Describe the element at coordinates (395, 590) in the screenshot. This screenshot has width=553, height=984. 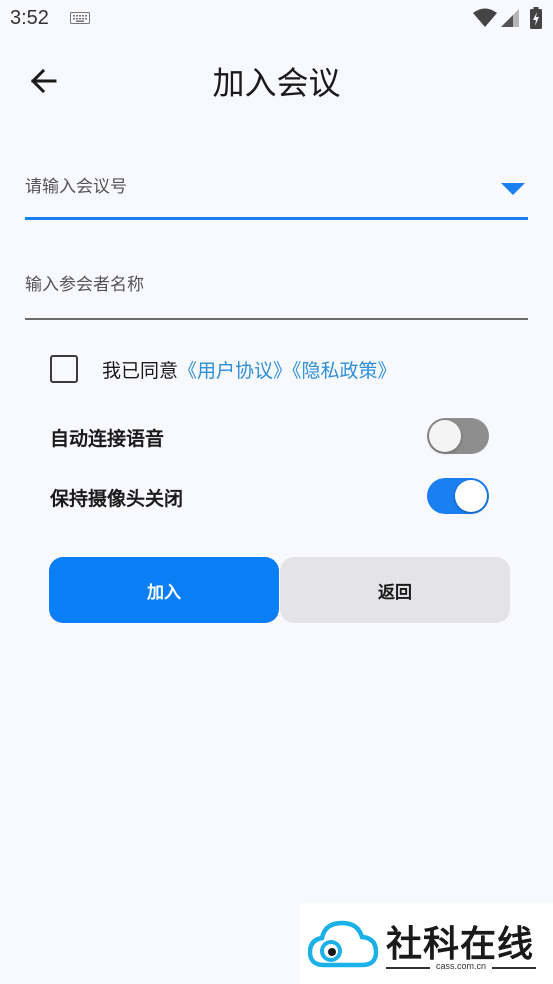
I see `back-button: 返回` at that location.